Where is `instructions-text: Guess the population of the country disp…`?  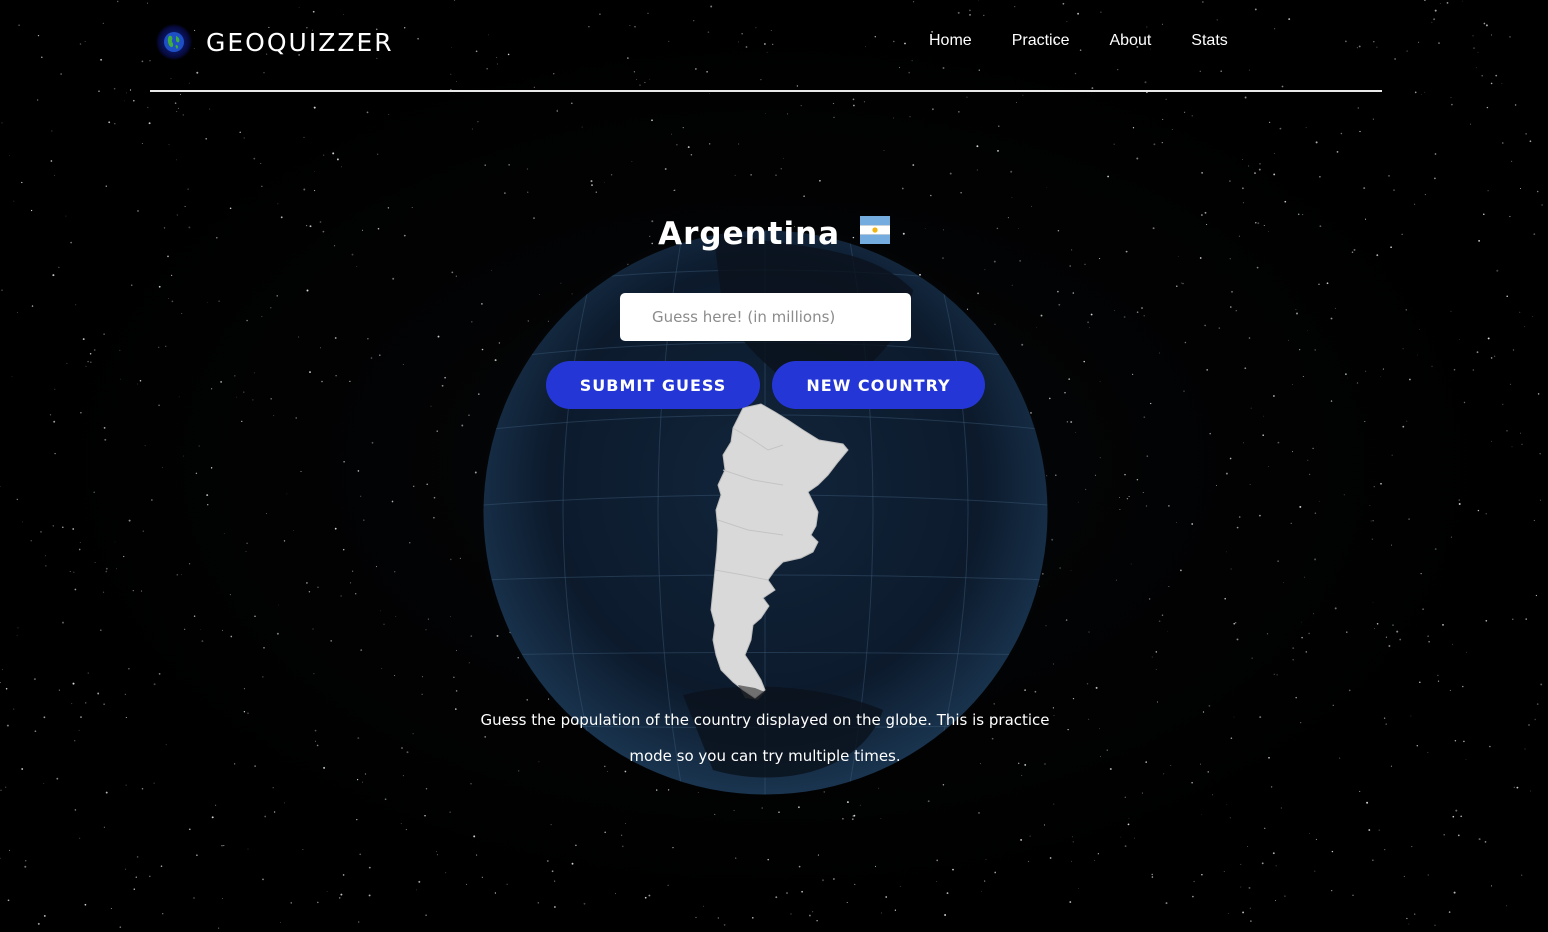
instructions-text: Guess the population of the country disp… is located at coordinates (765, 738).